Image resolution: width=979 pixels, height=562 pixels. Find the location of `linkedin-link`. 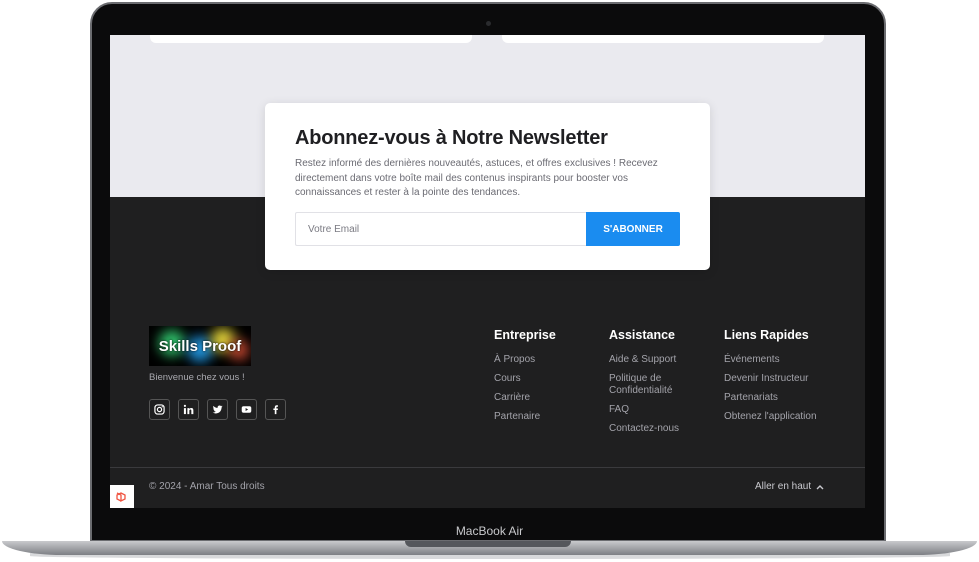

linkedin-link is located at coordinates (188, 409).